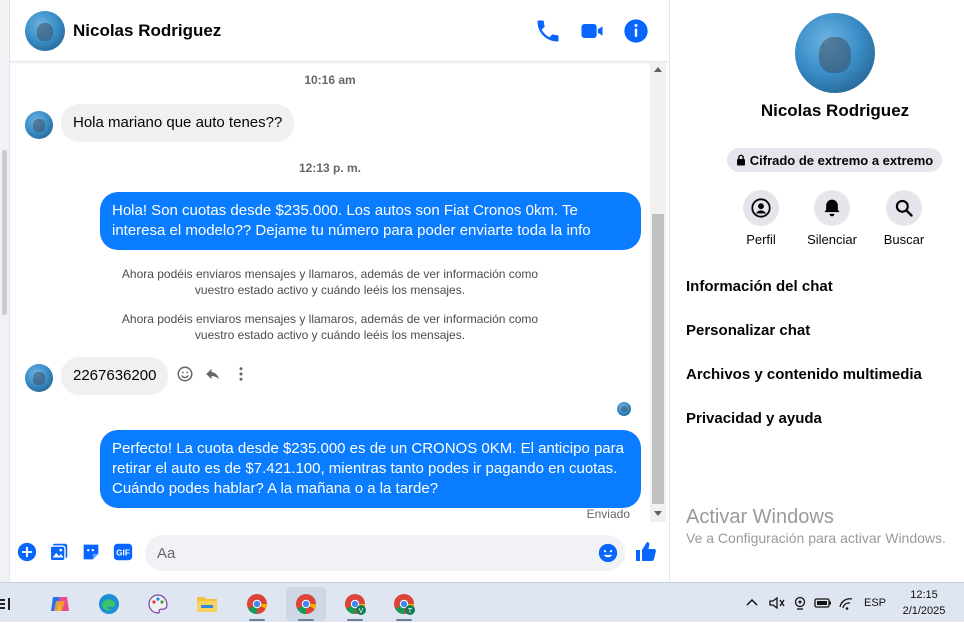  Describe the element at coordinates (658, 359) in the screenshot. I see `scroll-thumb` at that location.